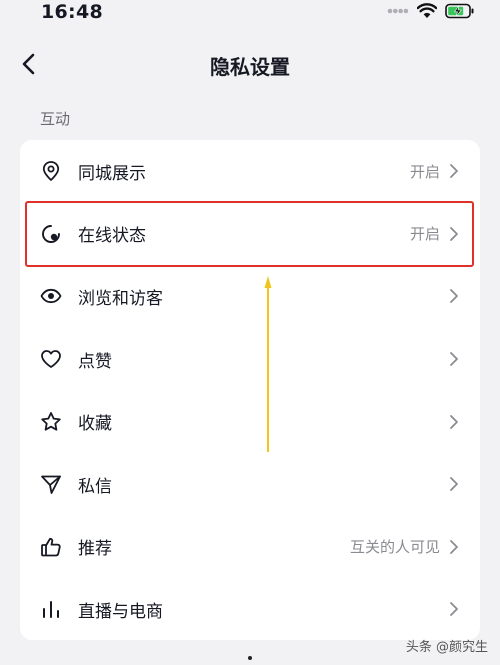 The height and width of the screenshot is (665, 500). What do you see at coordinates (51, 422) in the screenshot?
I see `star-icon` at bounding box center [51, 422].